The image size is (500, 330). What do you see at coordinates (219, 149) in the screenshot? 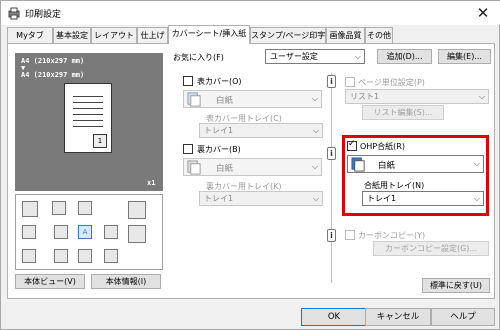
I see `back-cover-label: 裏カバー(B)` at bounding box center [219, 149].